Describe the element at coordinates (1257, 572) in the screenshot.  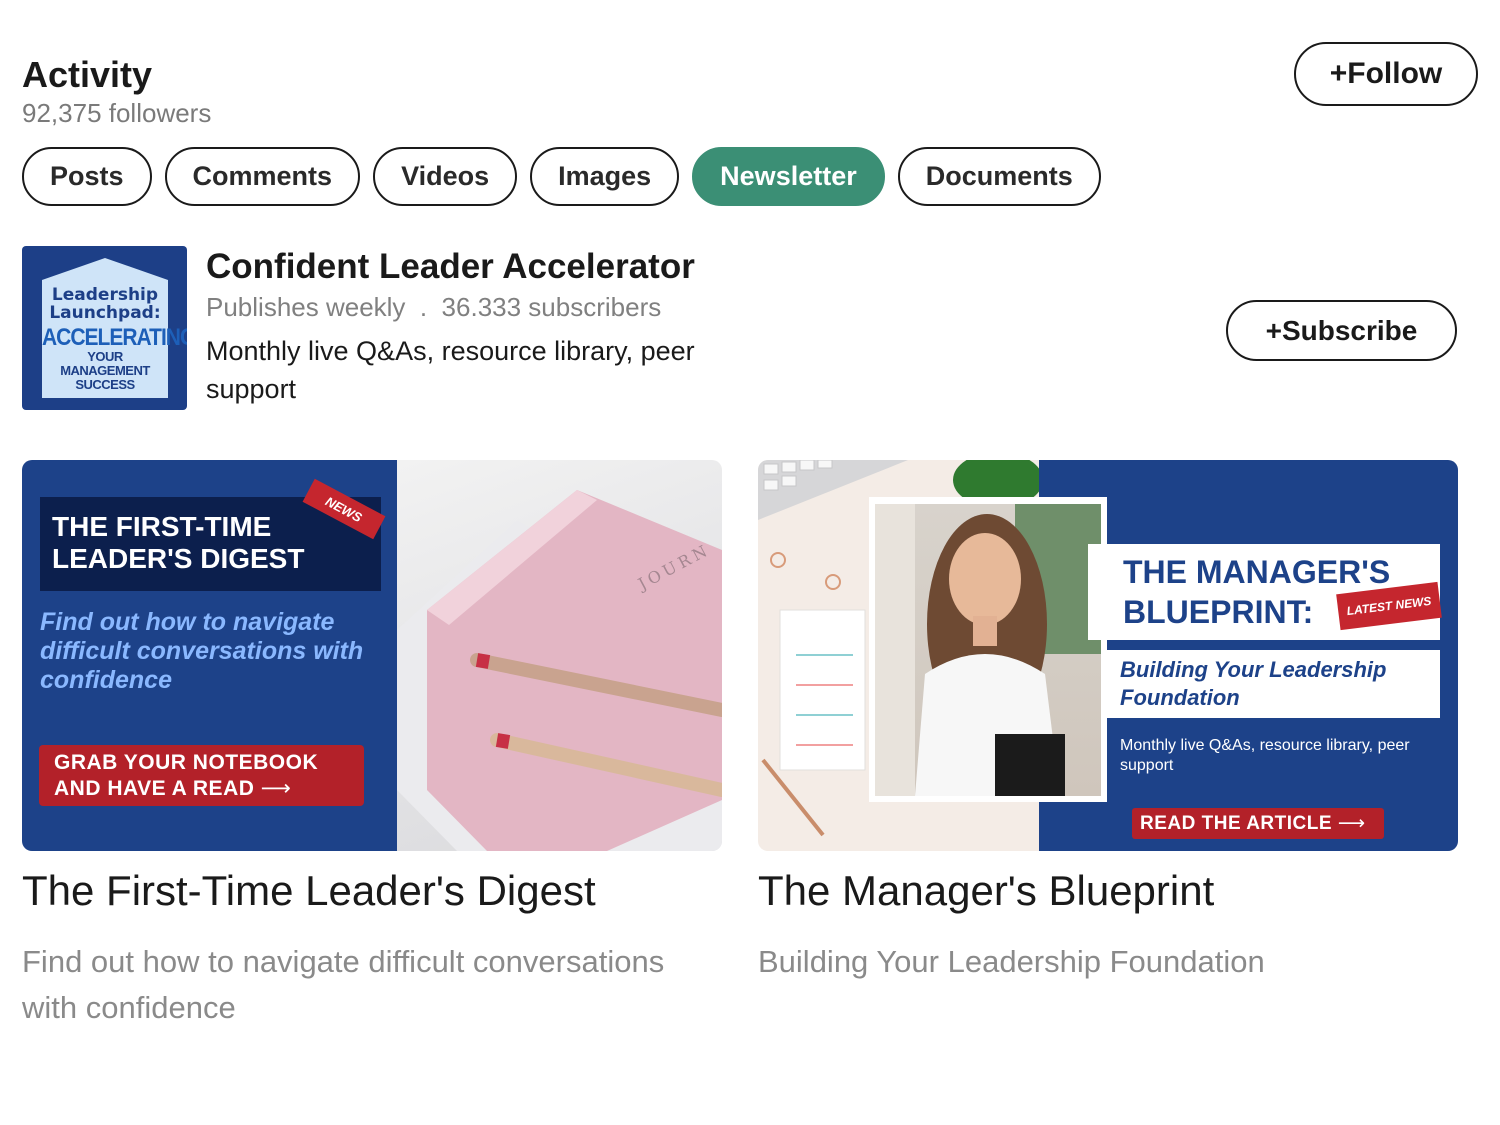
I see `thumbnail-title-line-1: THE MANAGER'S` at that location.